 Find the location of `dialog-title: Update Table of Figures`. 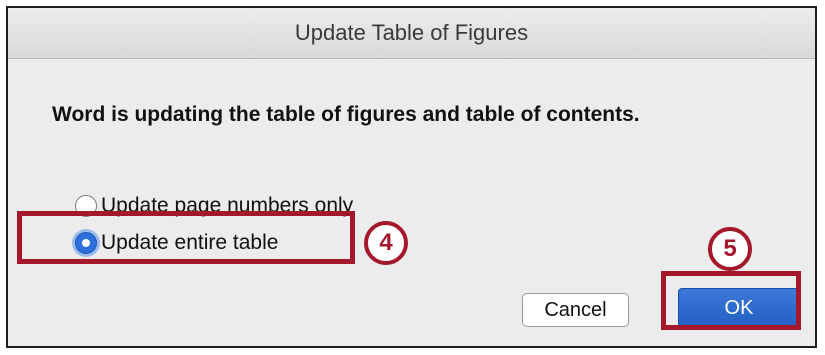

dialog-title: Update Table of Figures is located at coordinates (411, 33).